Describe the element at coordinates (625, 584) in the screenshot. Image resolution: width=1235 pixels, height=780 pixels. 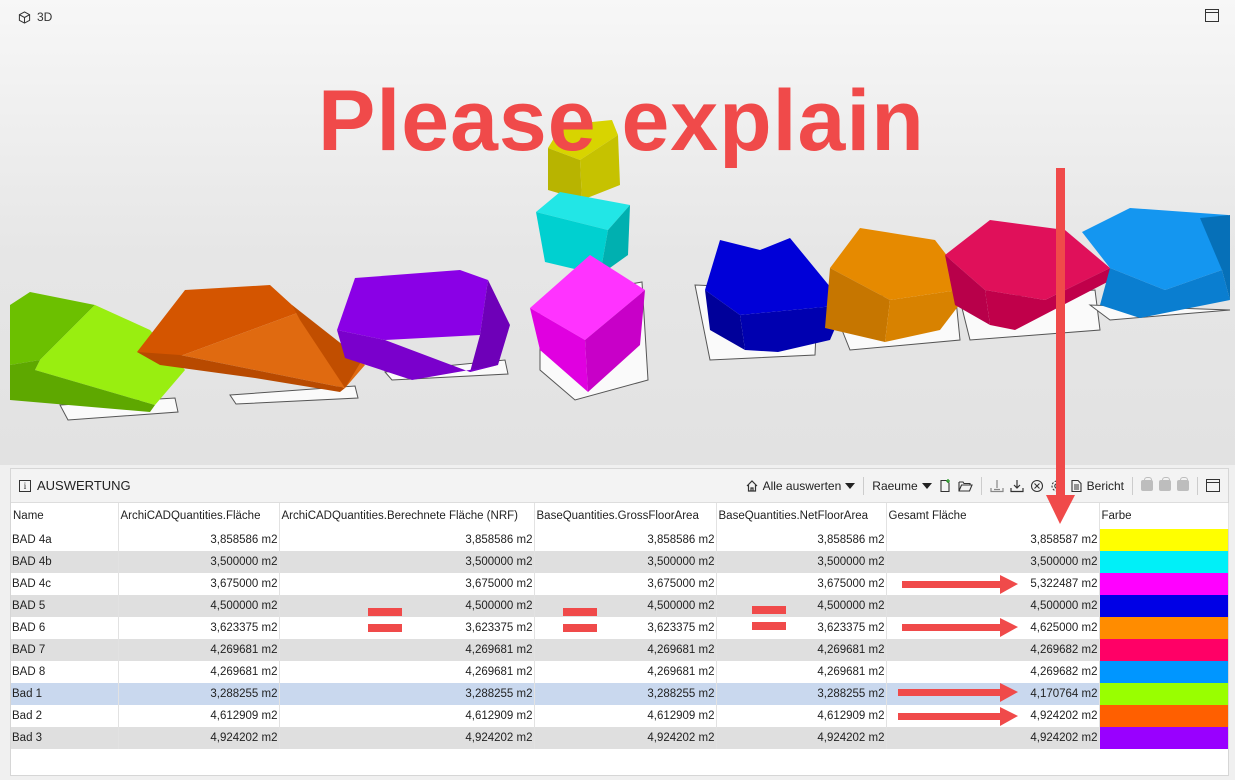
I see `cell-gross-floor-area: 3,675000 m2` at that location.